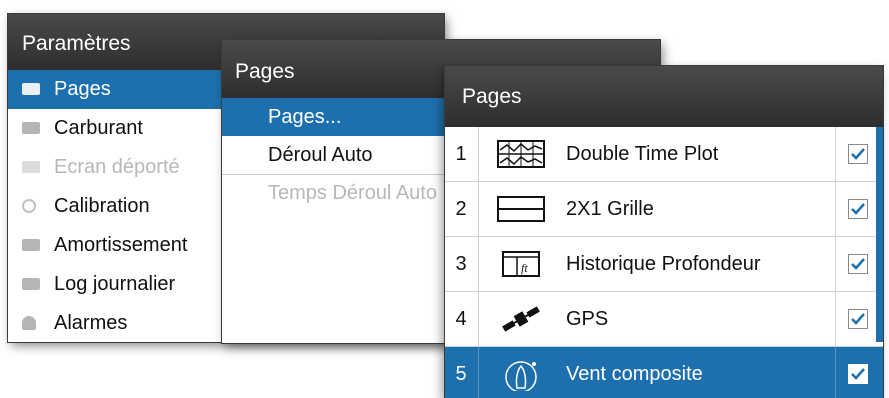 The image size is (889, 398). I want to click on settings-item-label: Pages, so click(82, 89).